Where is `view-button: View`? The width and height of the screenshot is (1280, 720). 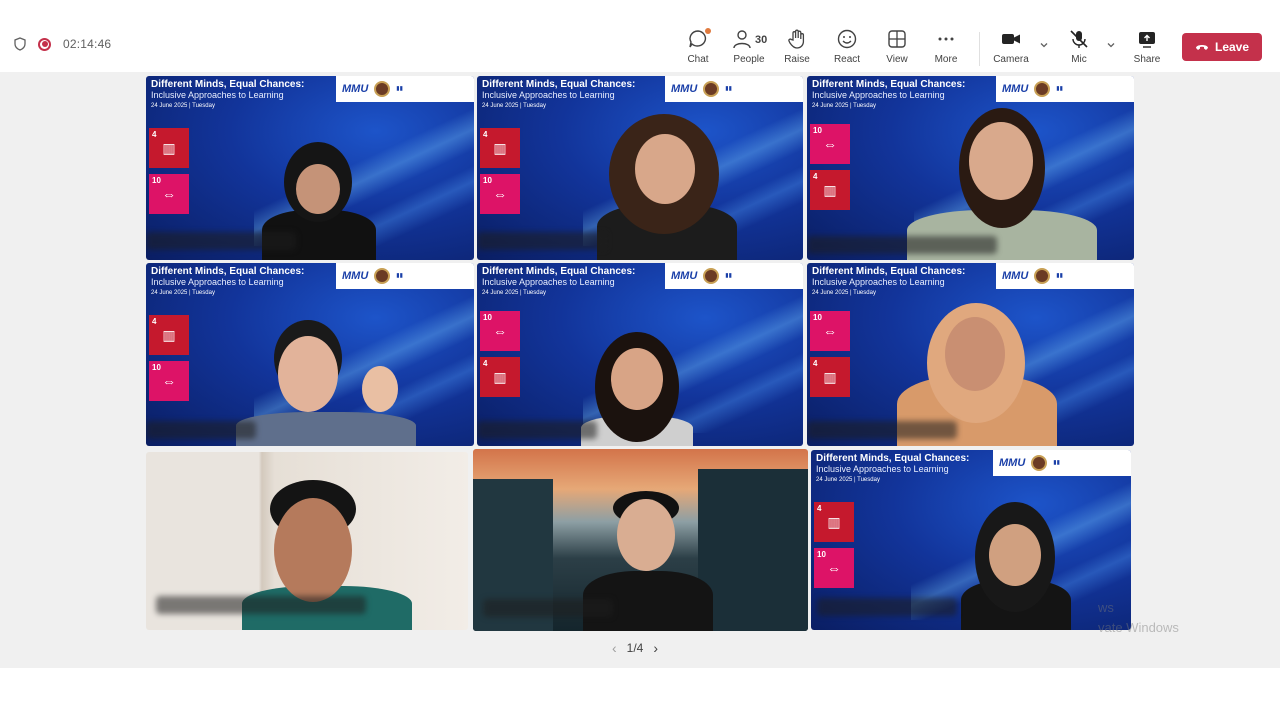
view-button: View is located at coordinates (897, 46).